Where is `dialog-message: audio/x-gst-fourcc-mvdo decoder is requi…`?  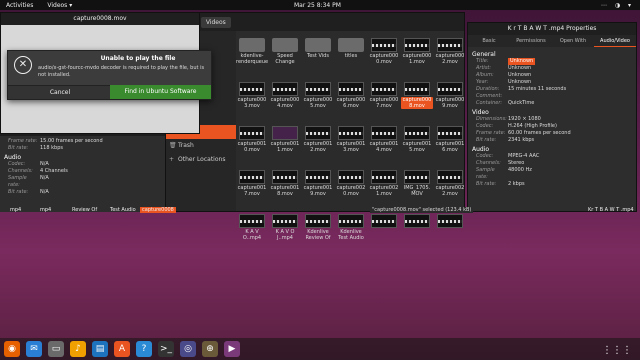
dialog-message: audio/x-gst-fourcc-mvdo decoder is requi… is located at coordinates (121, 71).